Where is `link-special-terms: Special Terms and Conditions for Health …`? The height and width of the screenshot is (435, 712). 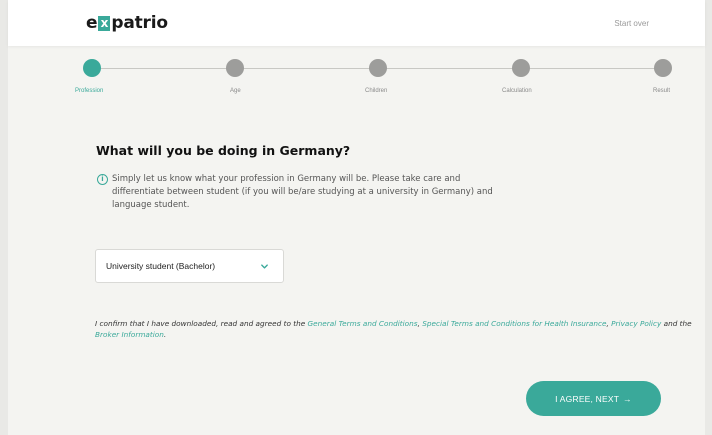 link-special-terms: Special Terms and Conditions for Health … is located at coordinates (514, 323).